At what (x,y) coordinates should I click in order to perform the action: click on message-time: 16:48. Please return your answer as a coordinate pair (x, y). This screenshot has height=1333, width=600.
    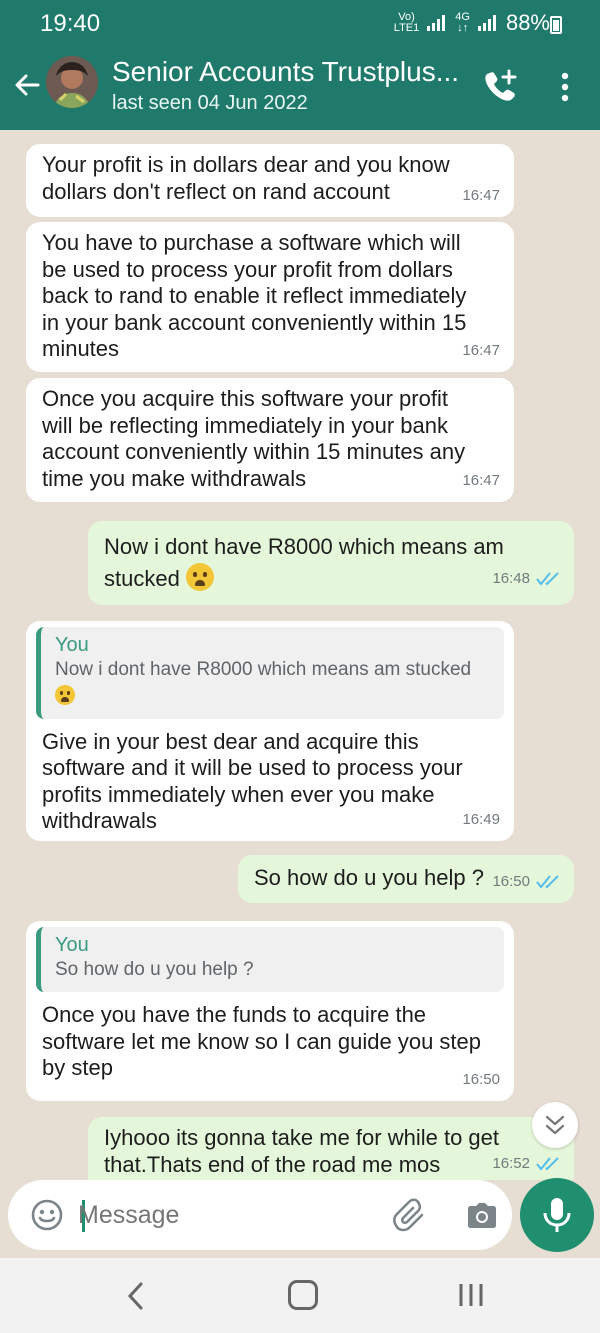
    Looking at the image, I should click on (511, 578).